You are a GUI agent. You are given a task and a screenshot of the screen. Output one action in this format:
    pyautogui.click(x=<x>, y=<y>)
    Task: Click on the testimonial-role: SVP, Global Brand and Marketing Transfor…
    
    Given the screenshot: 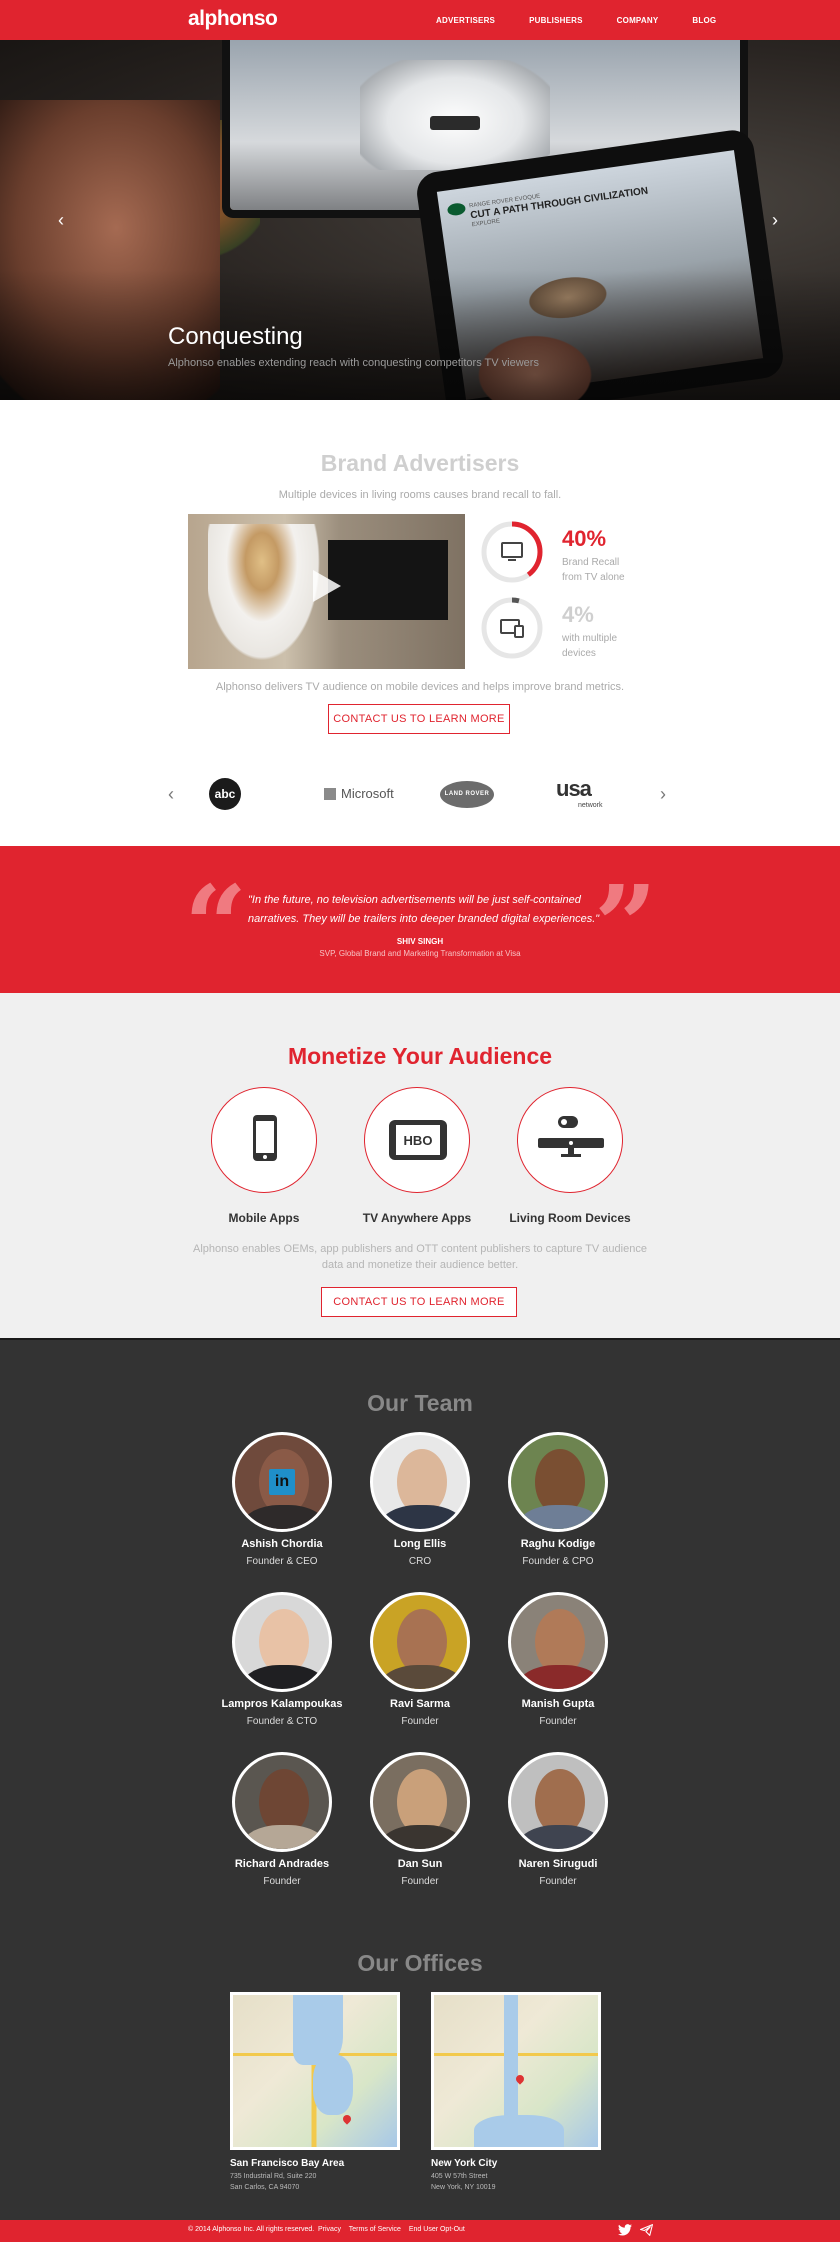 What is the action you would take?
    pyautogui.click(x=420, y=953)
    